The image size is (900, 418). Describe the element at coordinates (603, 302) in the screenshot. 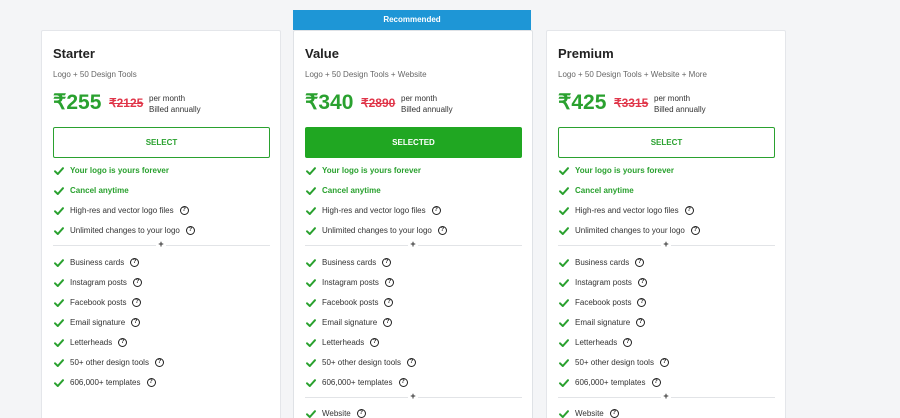

I see `tool-label: Facebook posts` at that location.